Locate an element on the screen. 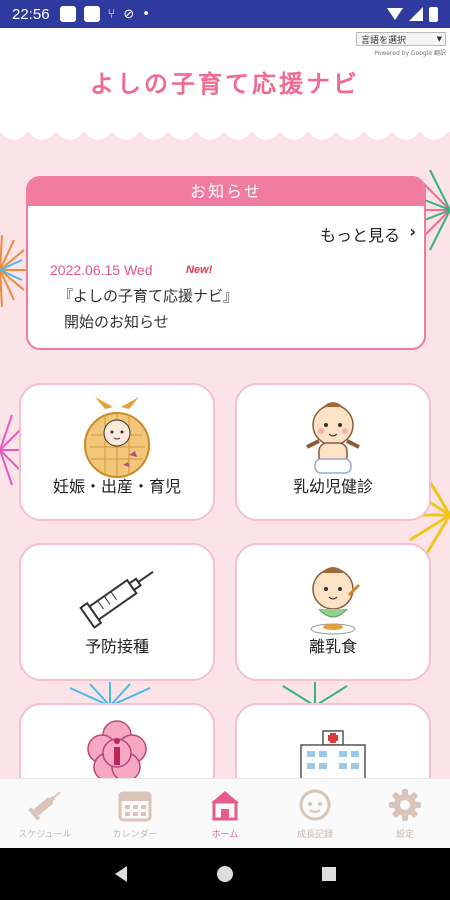  nav-label-calendar: カレンダー is located at coordinates (135, 835).